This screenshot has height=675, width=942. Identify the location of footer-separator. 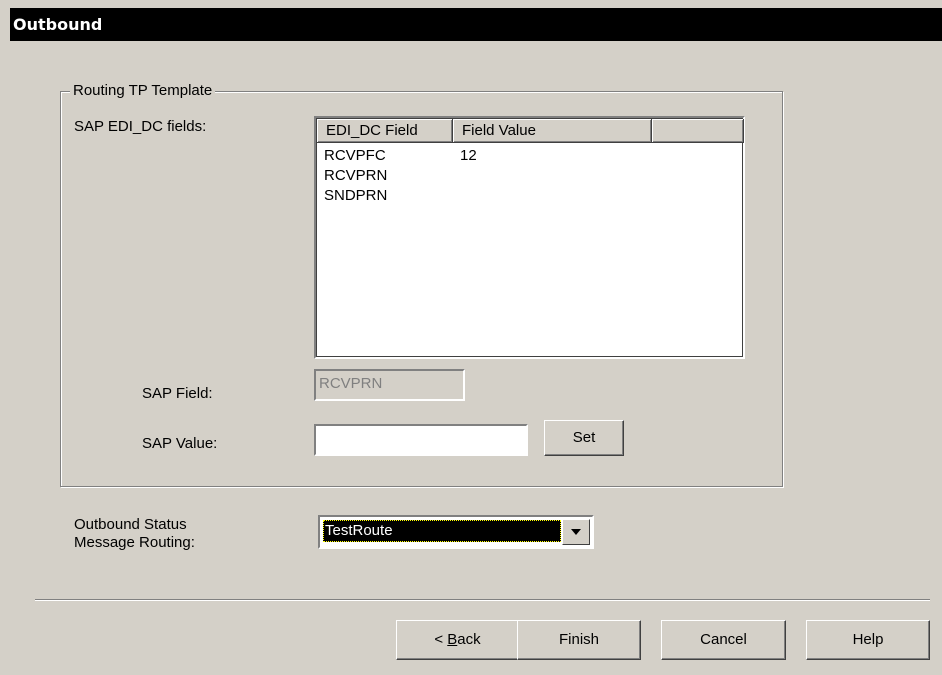
(482, 600).